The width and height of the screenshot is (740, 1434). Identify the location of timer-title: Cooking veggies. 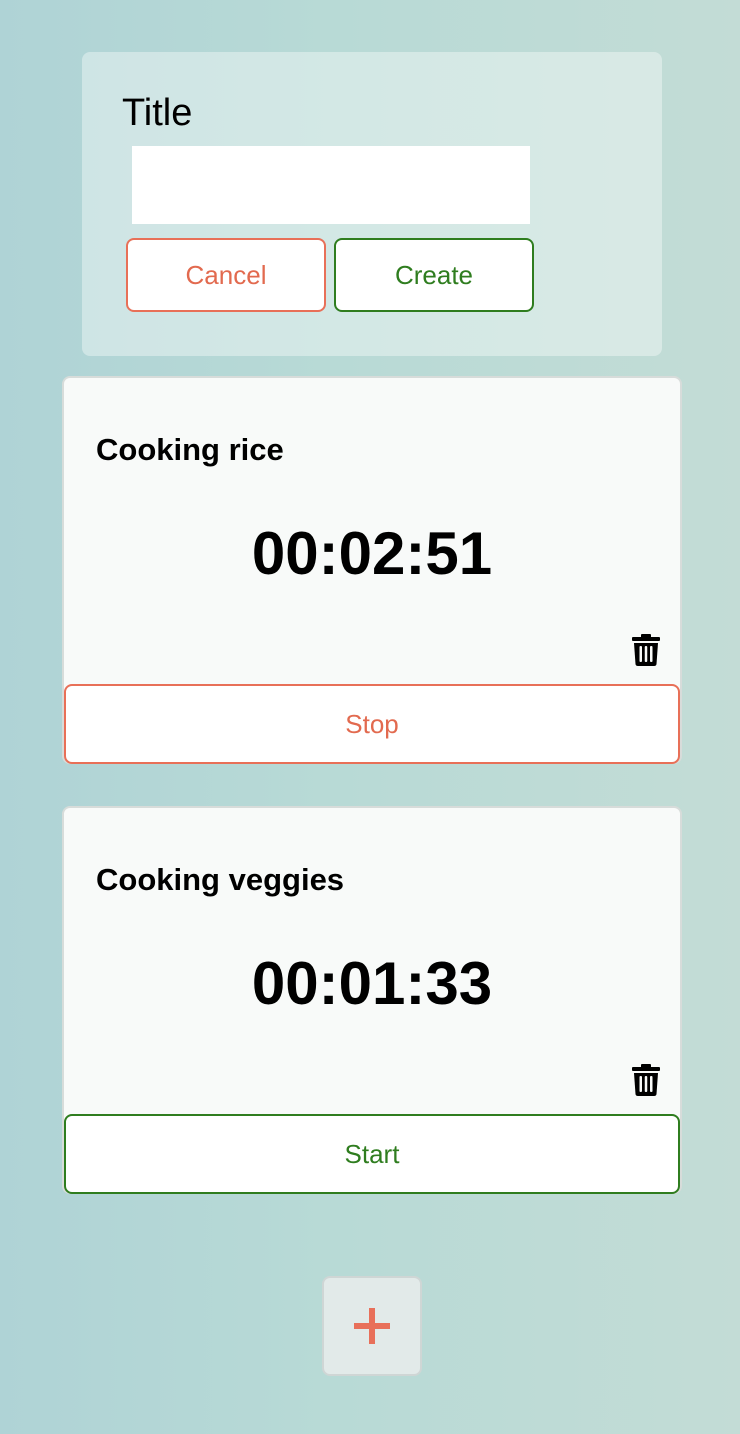
(220, 879).